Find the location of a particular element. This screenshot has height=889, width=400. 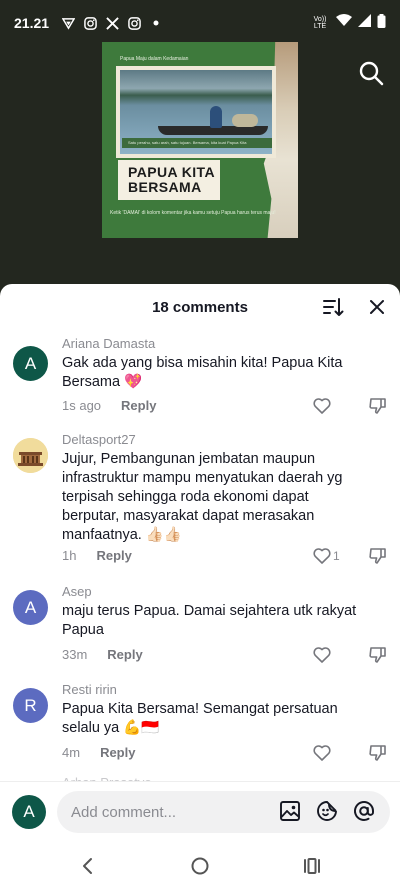

home-button is located at coordinates (200, 866).